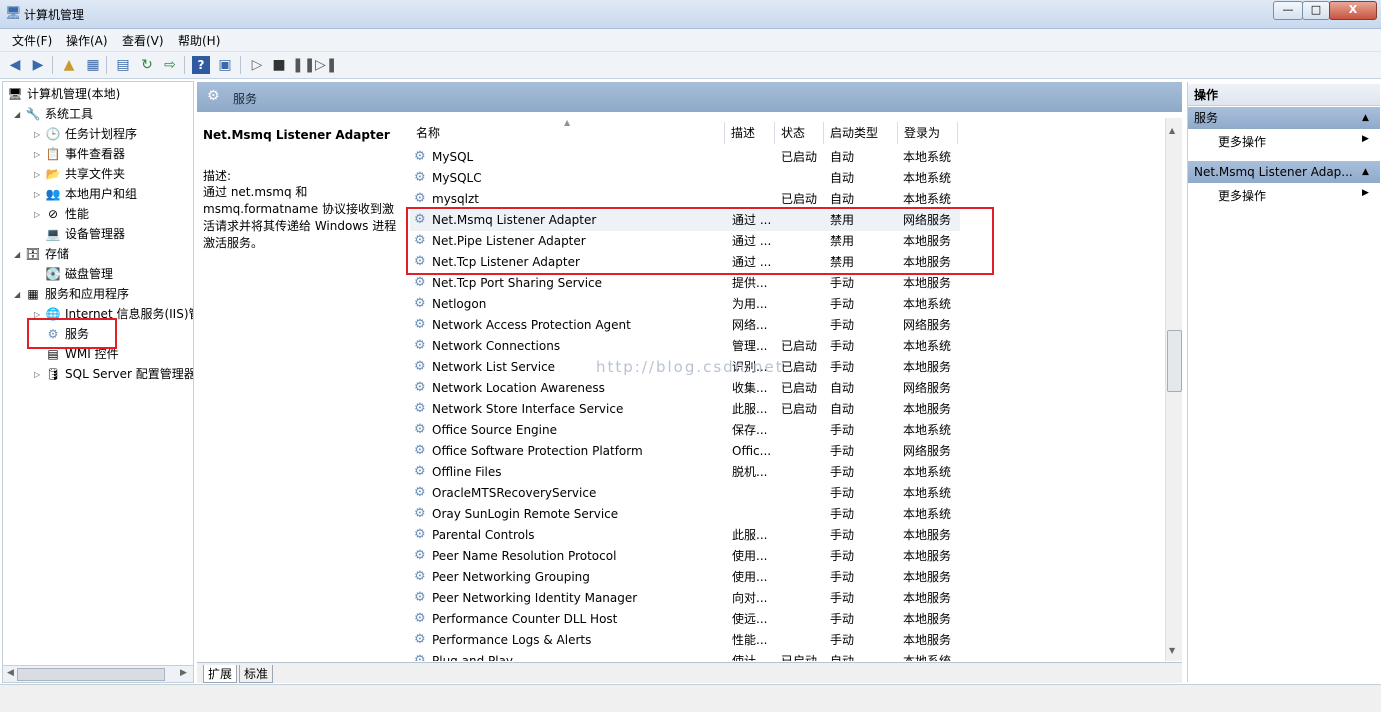 The image size is (1381, 712). I want to click on actions-section-selected: Net.Msmq Listener Adap... ▲, so click(1284, 172).